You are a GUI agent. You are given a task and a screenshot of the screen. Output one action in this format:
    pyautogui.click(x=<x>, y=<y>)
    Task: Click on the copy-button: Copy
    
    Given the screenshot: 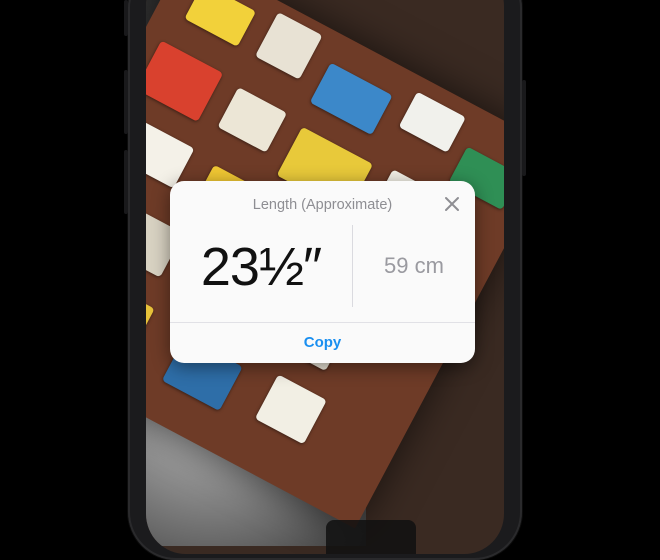 What is the action you would take?
    pyautogui.click(x=322, y=342)
    